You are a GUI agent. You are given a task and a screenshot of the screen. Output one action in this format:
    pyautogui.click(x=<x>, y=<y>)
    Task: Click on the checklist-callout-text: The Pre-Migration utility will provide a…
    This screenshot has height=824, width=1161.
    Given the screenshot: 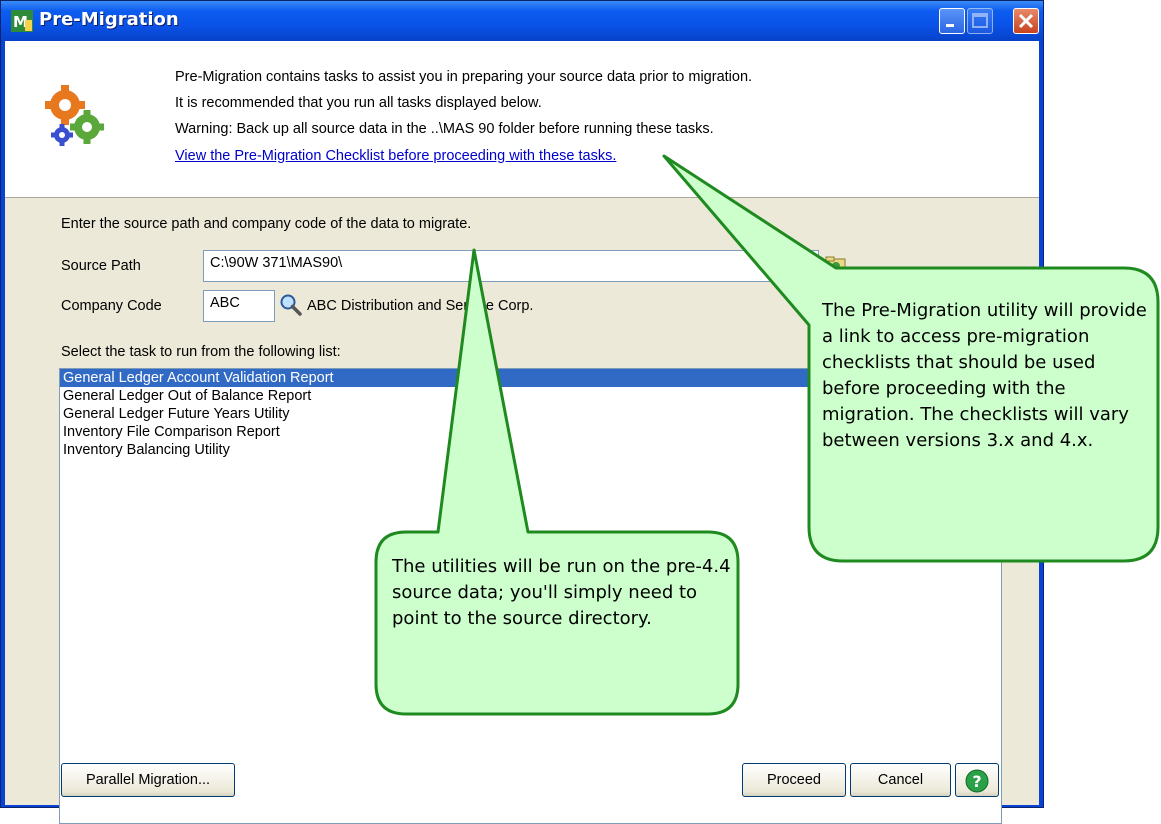 What is the action you would take?
    pyautogui.click(x=984, y=375)
    